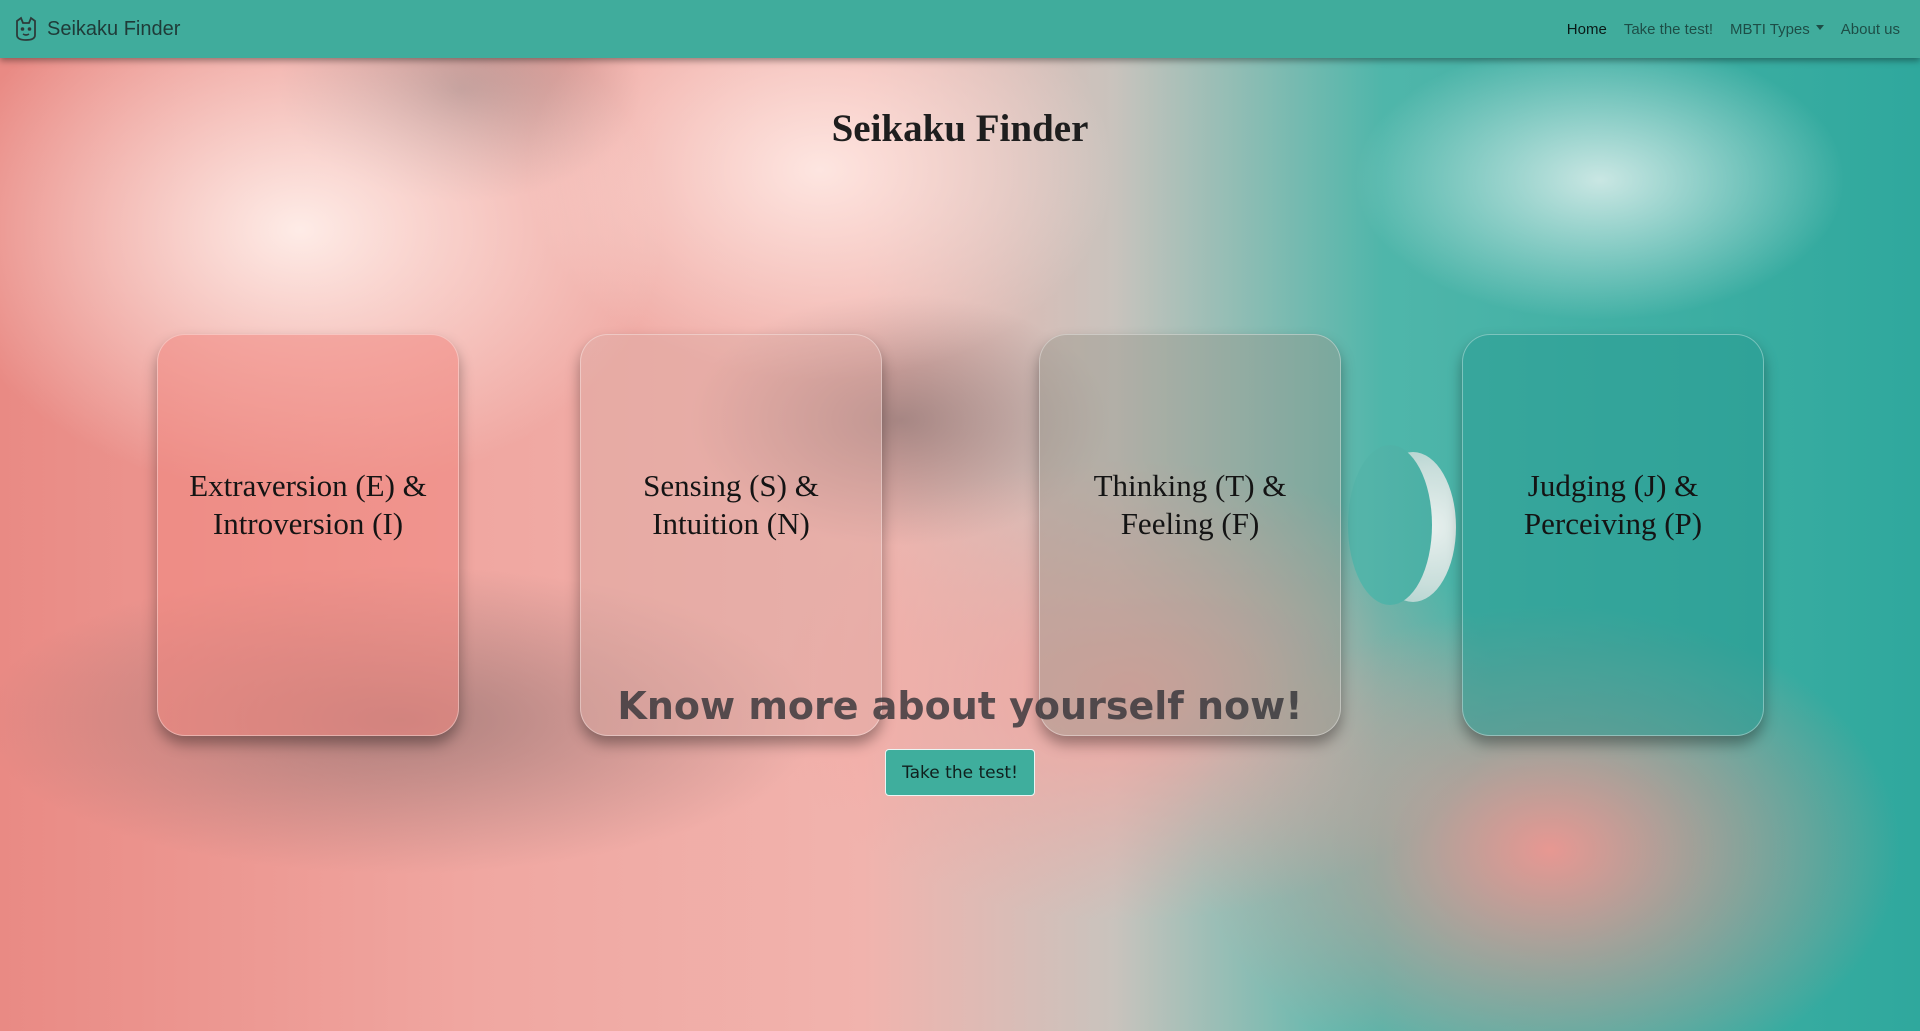 The image size is (1920, 1031). I want to click on nav-about-us: About us, so click(1870, 29).